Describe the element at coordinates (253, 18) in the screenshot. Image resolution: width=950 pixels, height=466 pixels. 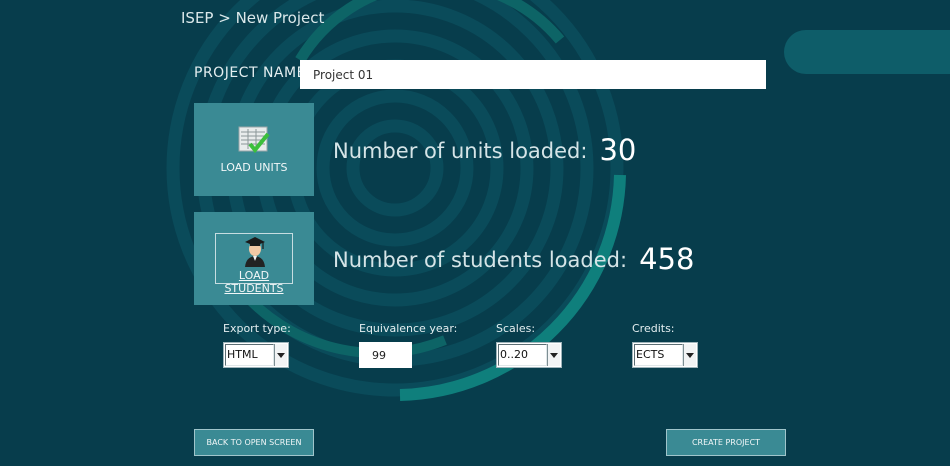
I see `breadcrumb: ISEP > New Project` at that location.